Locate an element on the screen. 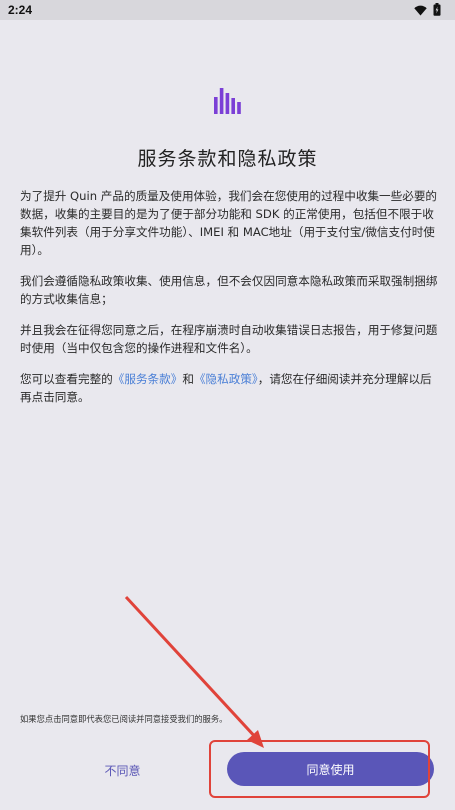  terms-of-service-link: 《服务条款》 is located at coordinates (148, 379).